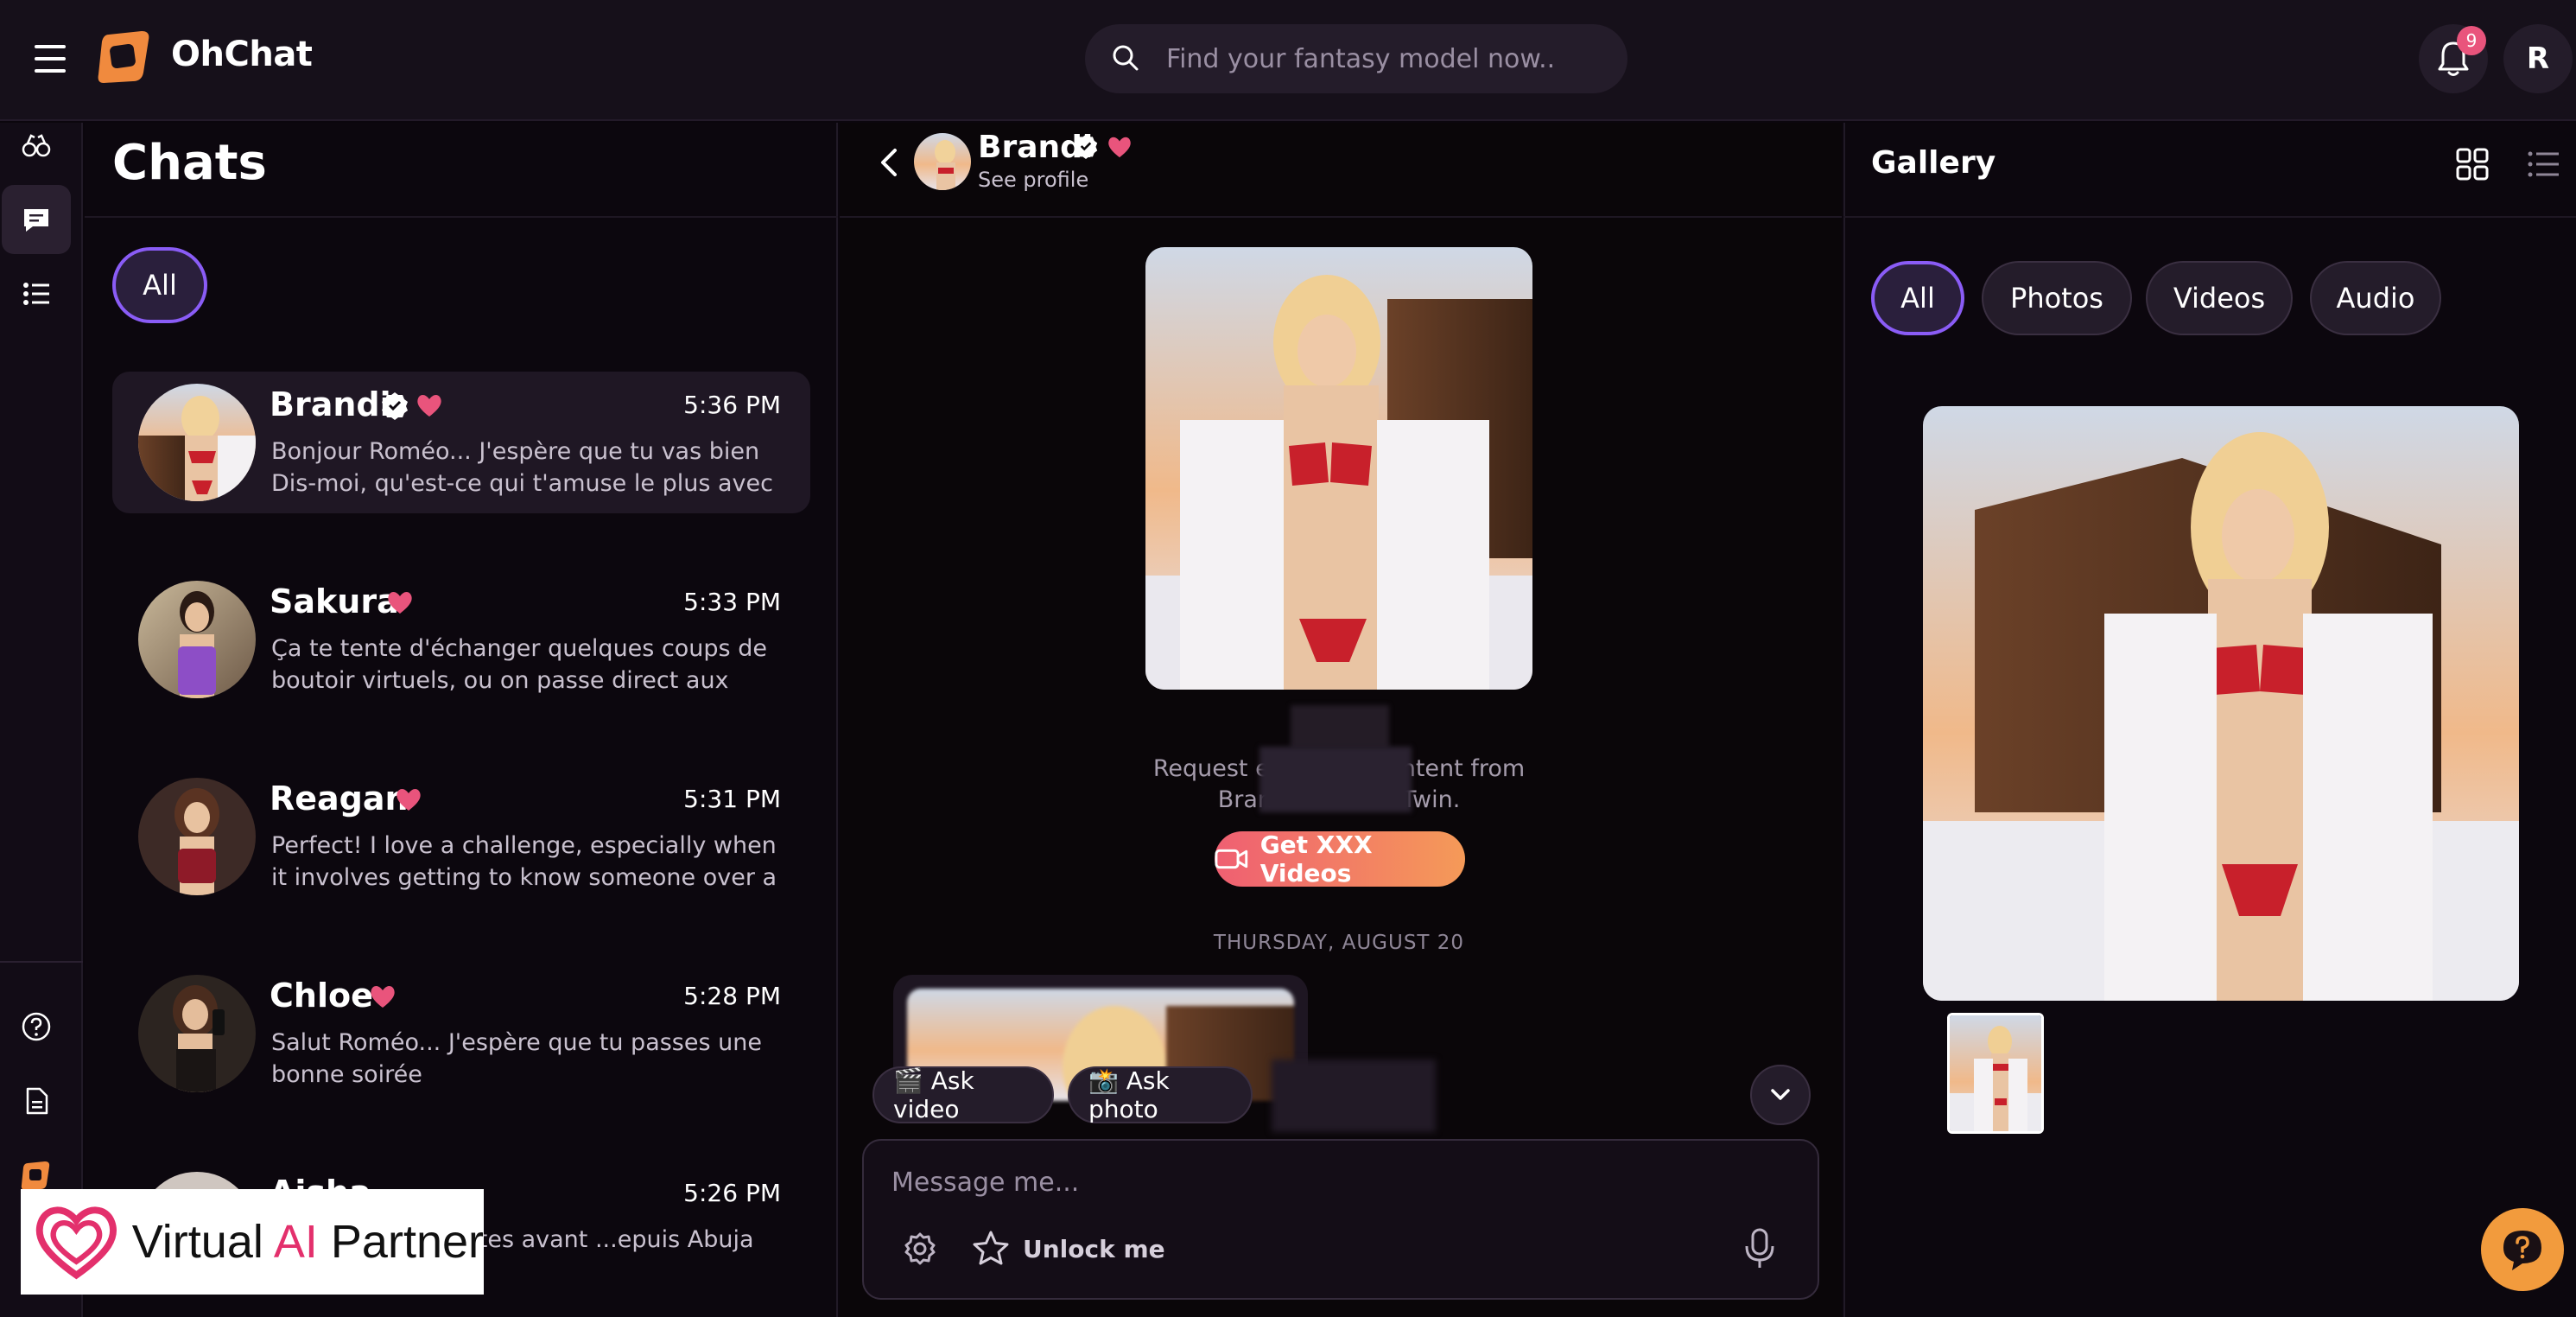 This screenshot has height=1317, width=2576. I want to click on chats-nav-button, so click(36, 219).